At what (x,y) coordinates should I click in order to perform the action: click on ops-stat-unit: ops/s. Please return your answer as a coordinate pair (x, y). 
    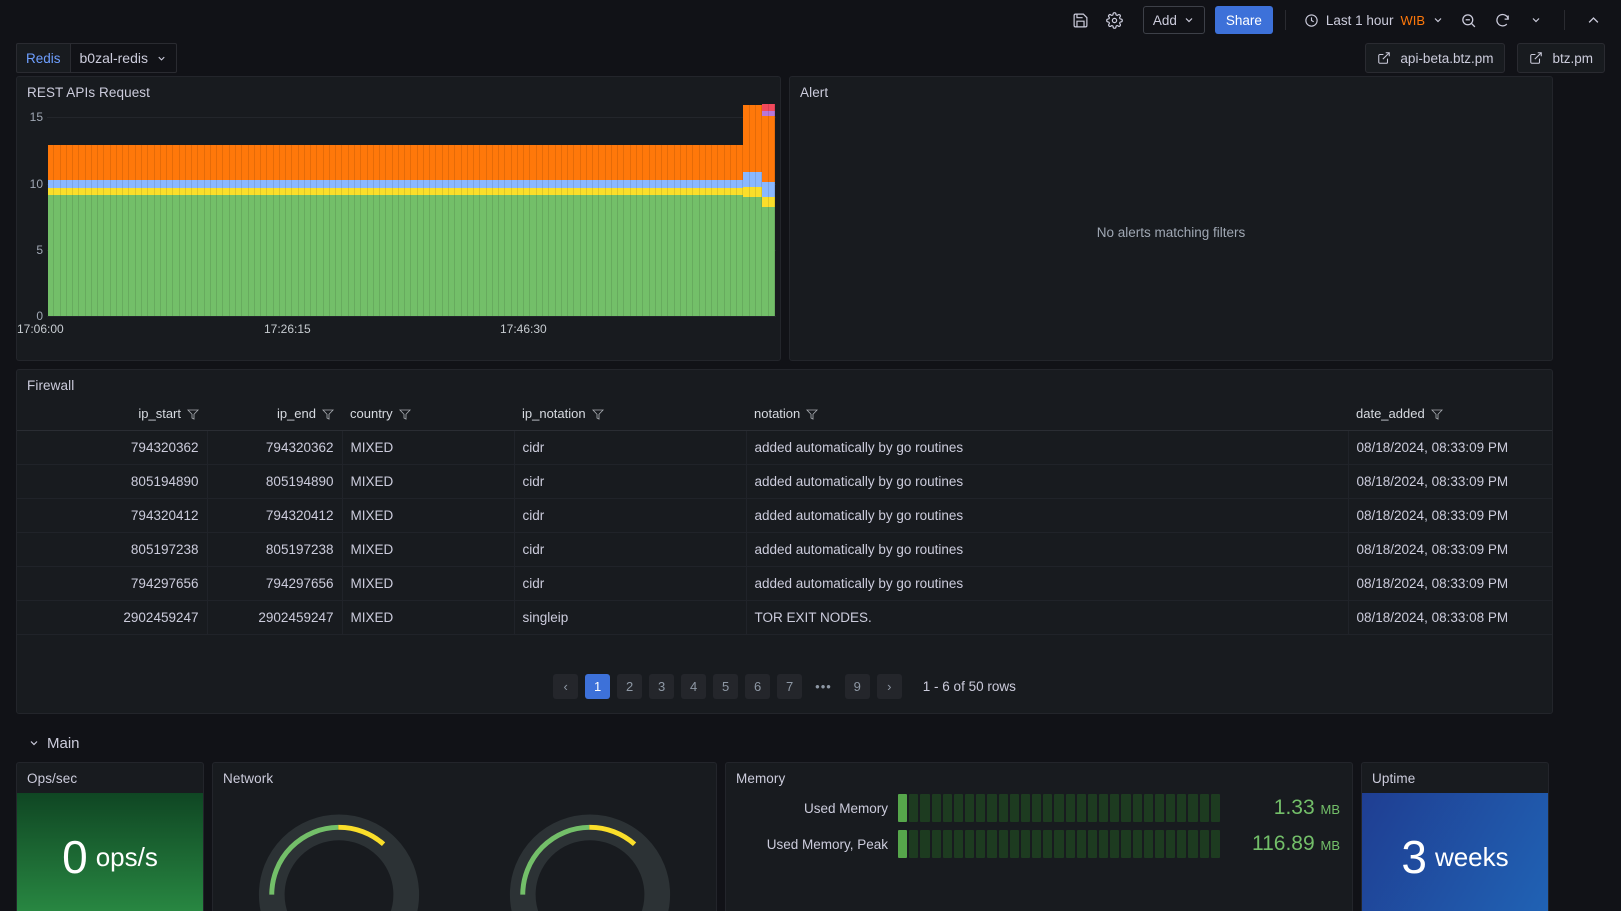
    Looking at the image, I should click on (126, 856).